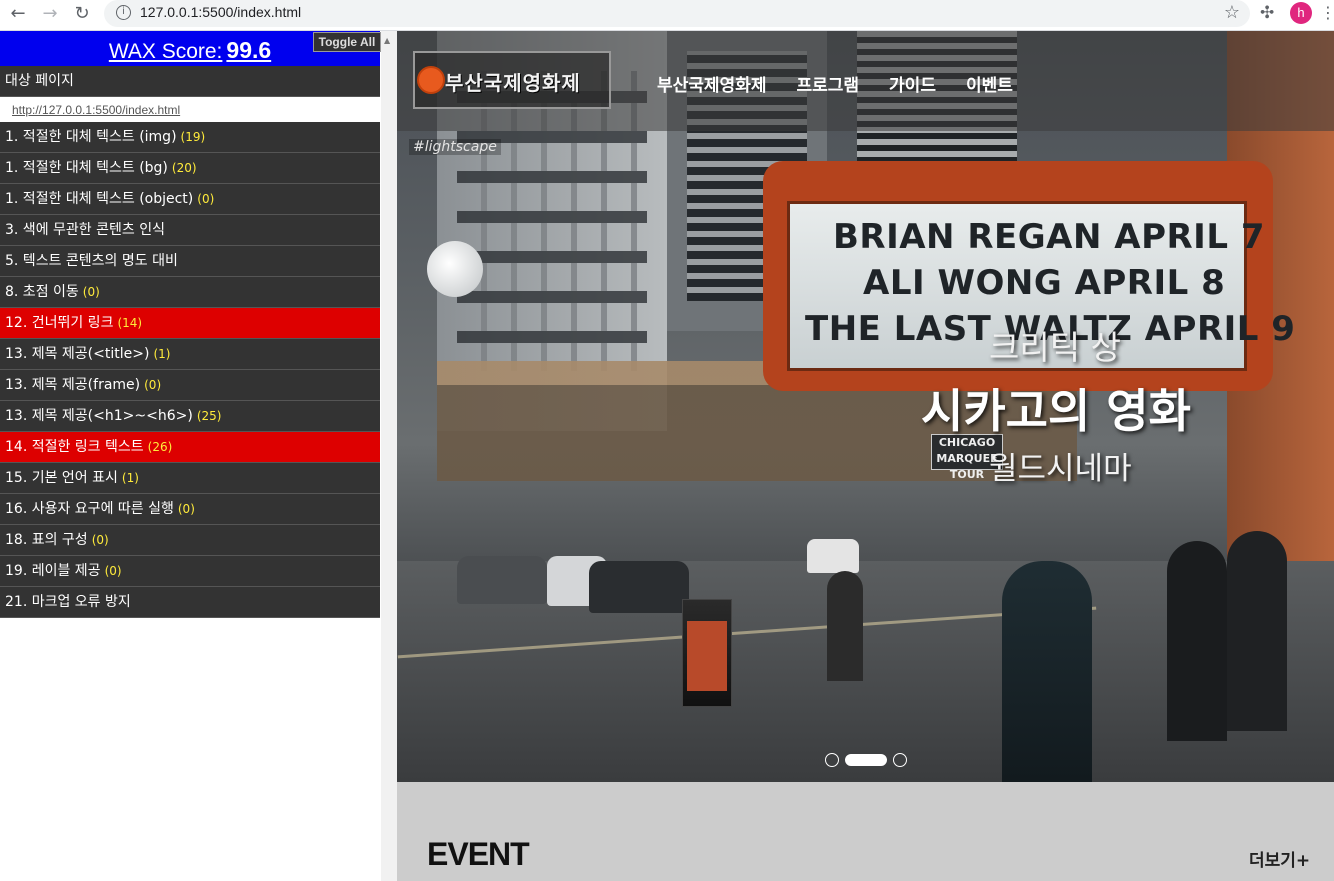 The image size is (1334, 881). Describe the element at coordinates (249, 50) in the screenshot. I see `wax-score-value: 99.6` at that location.